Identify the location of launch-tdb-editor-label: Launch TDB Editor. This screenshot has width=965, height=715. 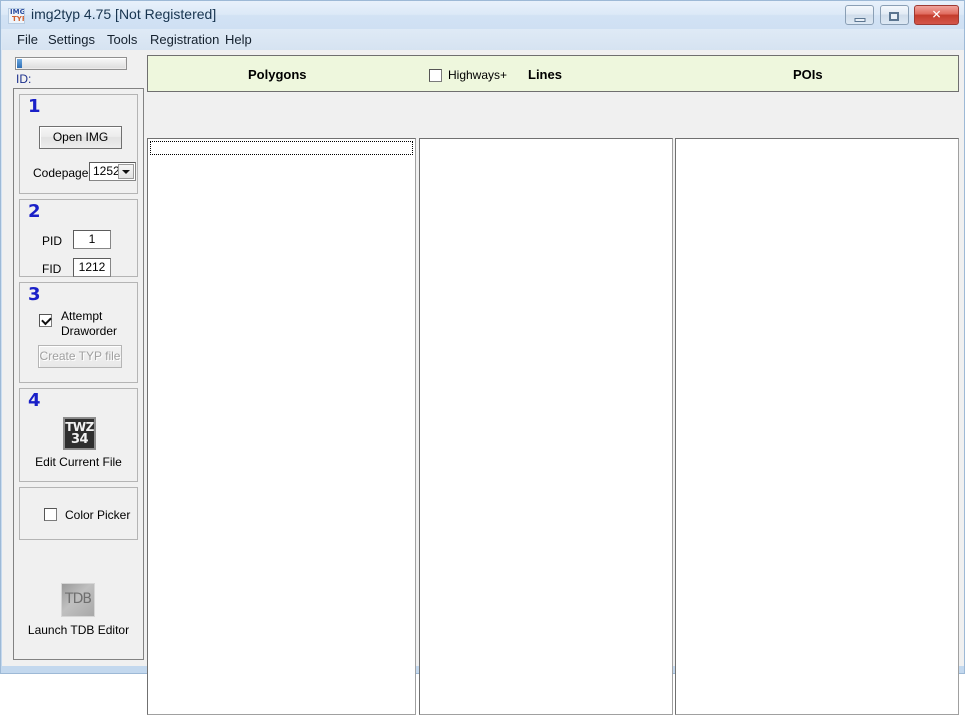
(78, 630).